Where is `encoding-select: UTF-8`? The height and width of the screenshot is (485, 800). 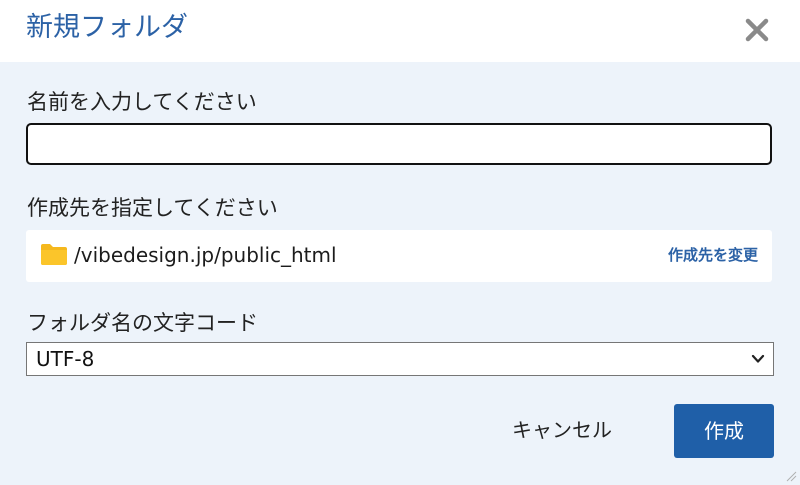
encoding-select: UTF-8 is located at coordinates (400, 359).